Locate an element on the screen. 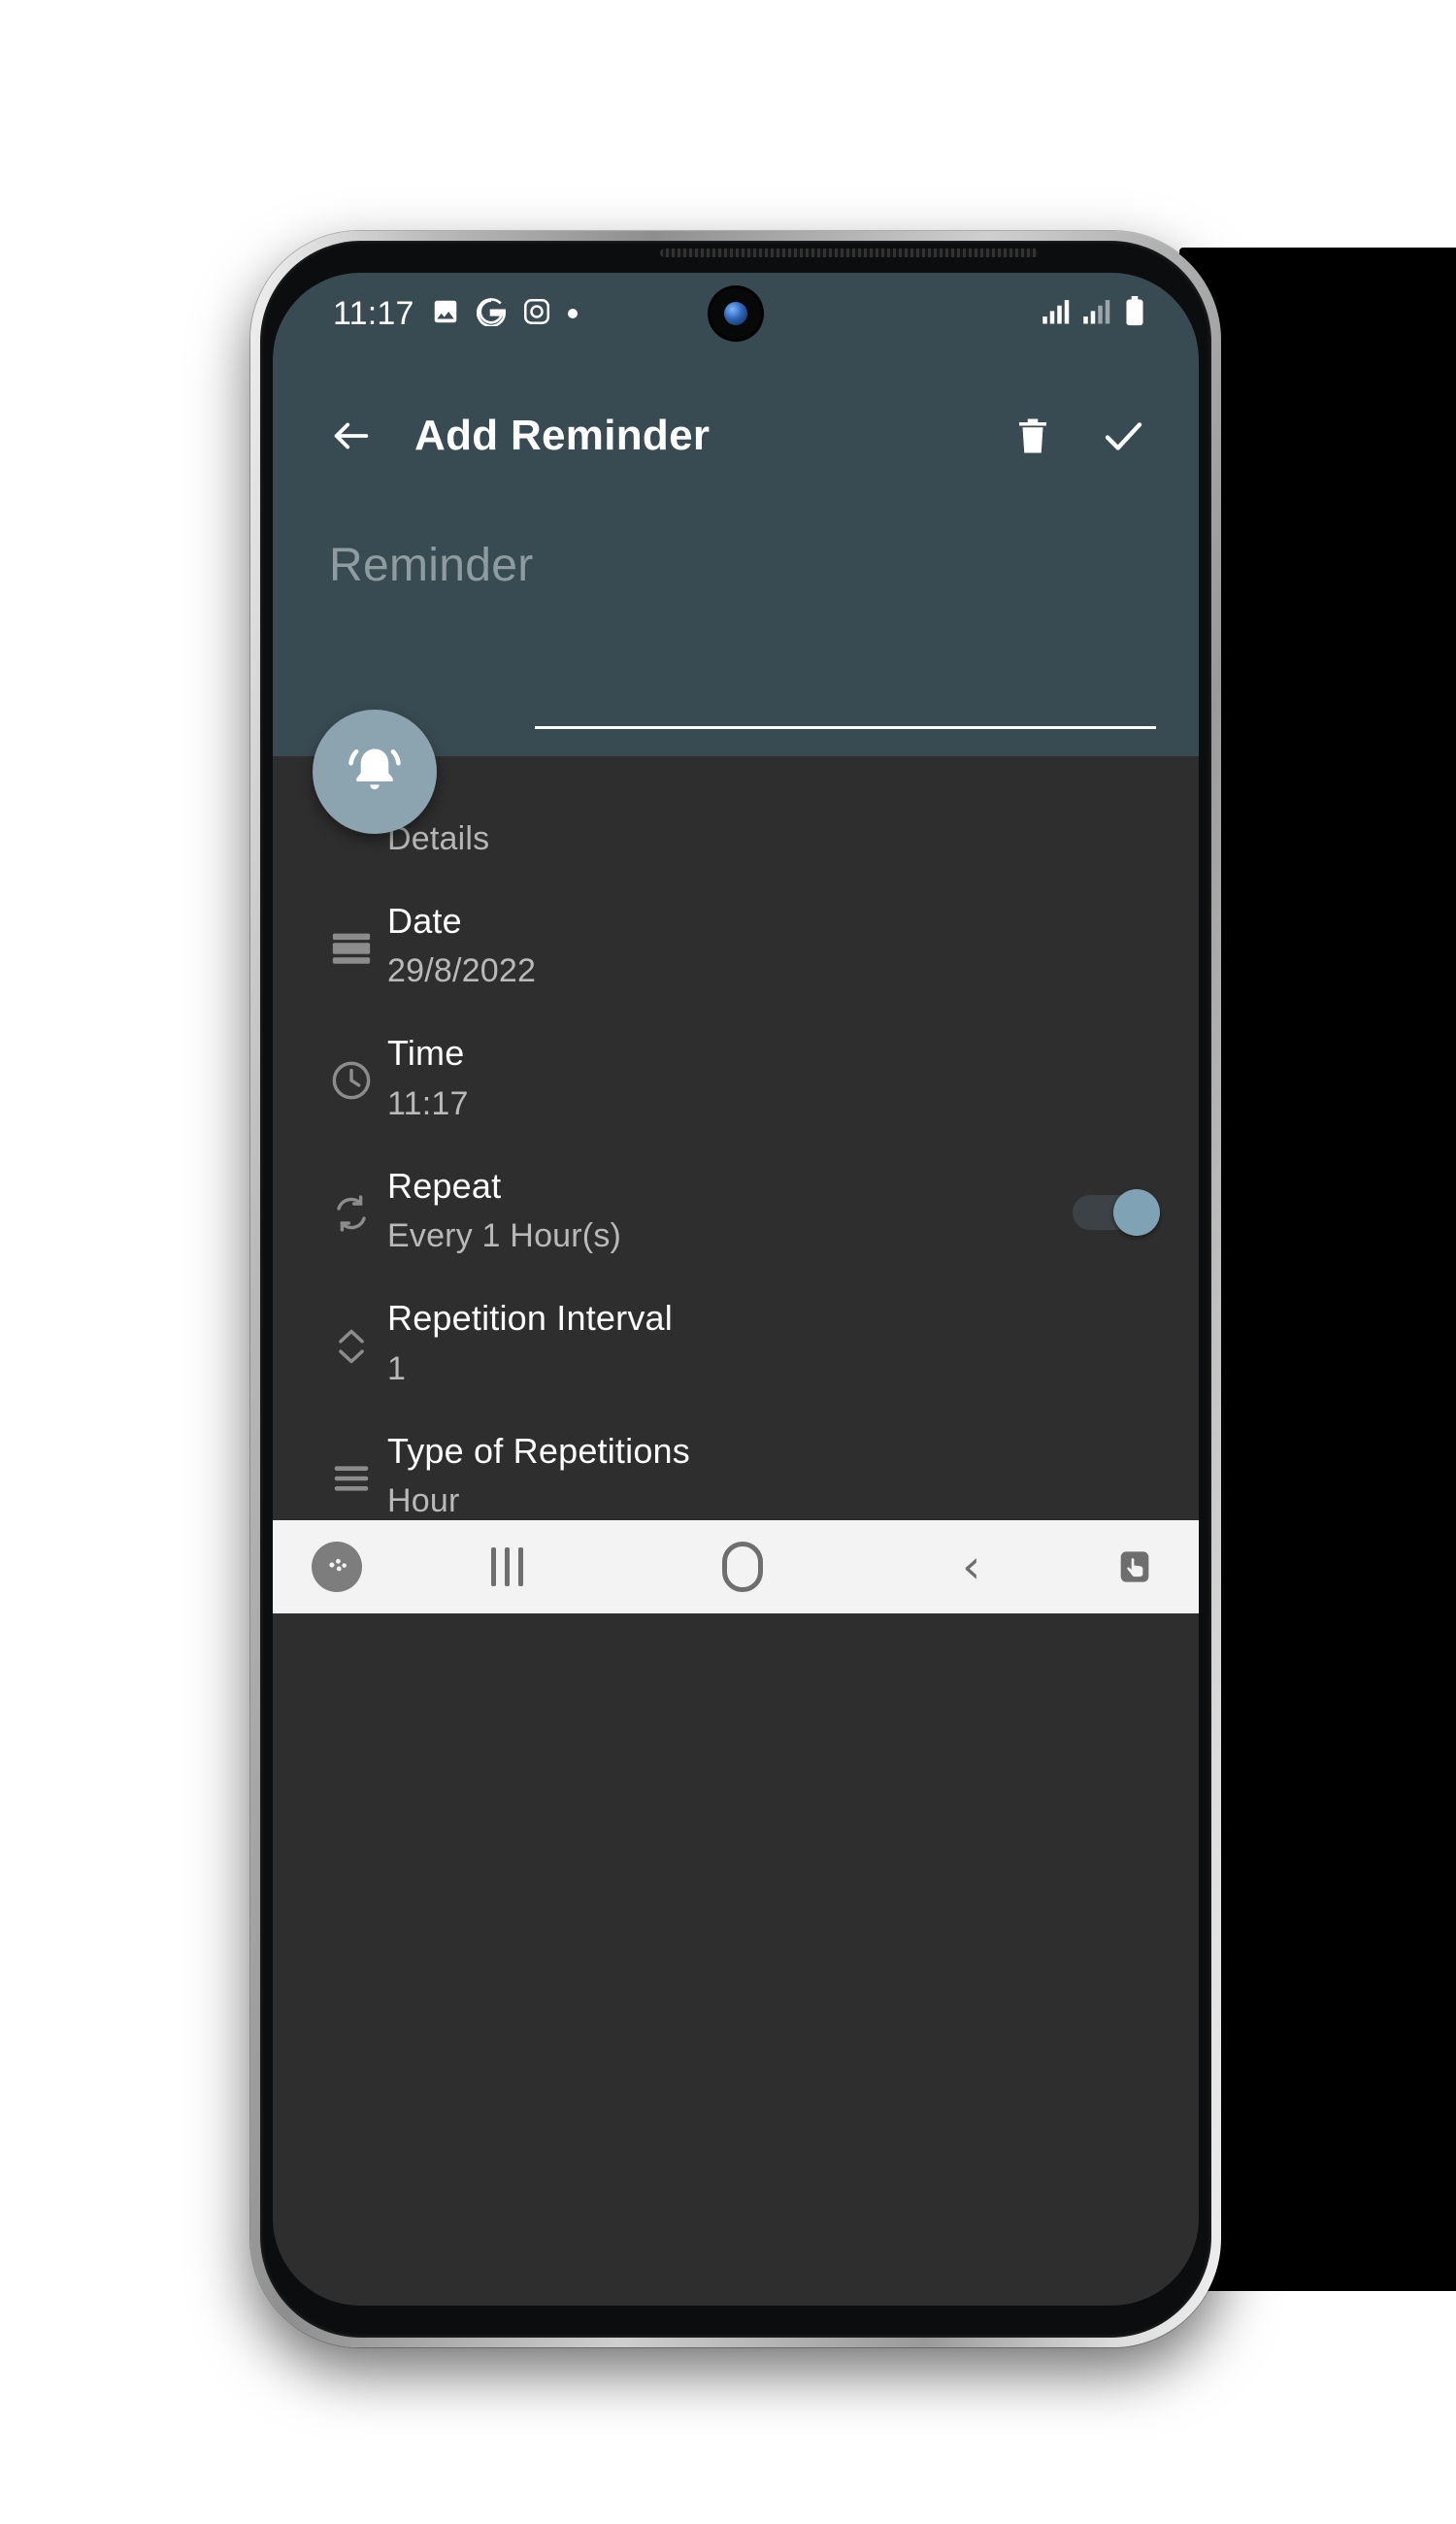 Image resolution: width=1456 pixels, height=2524 pixels. status-bar: 11:17 is located at coordinates (736, 313).